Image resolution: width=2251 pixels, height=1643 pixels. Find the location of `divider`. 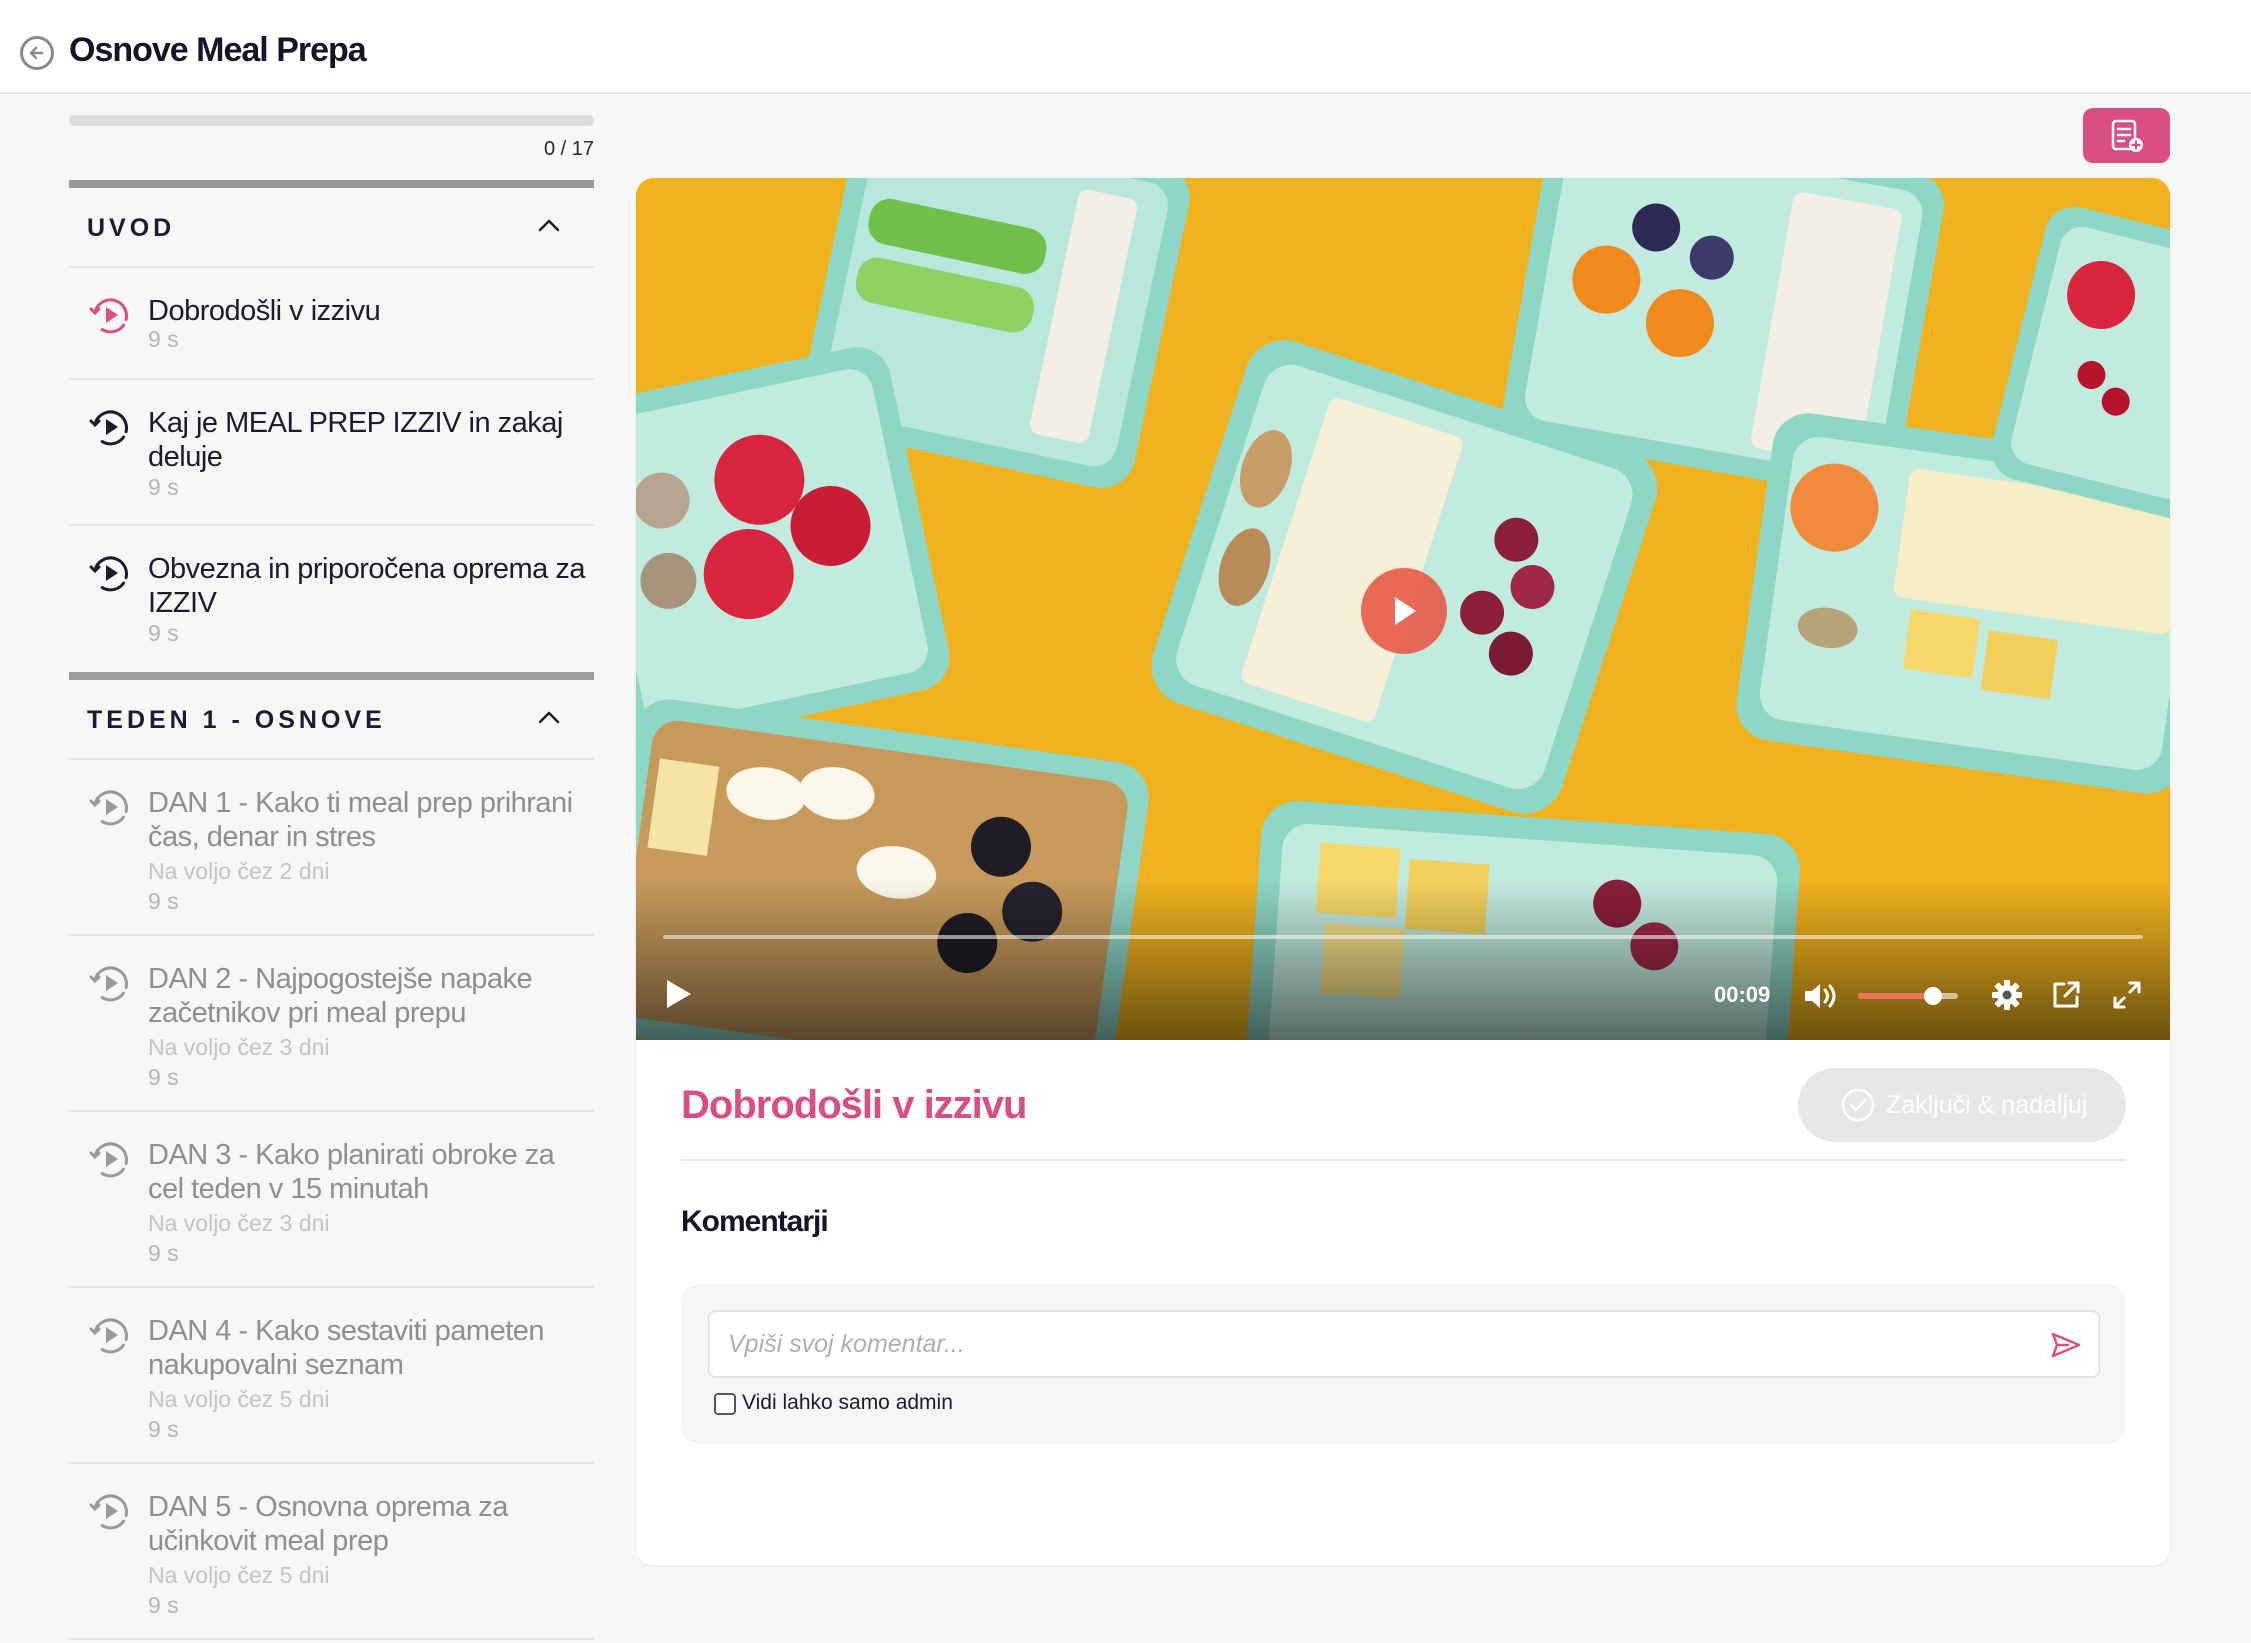

divider is located at coordinates (1403, 1160).